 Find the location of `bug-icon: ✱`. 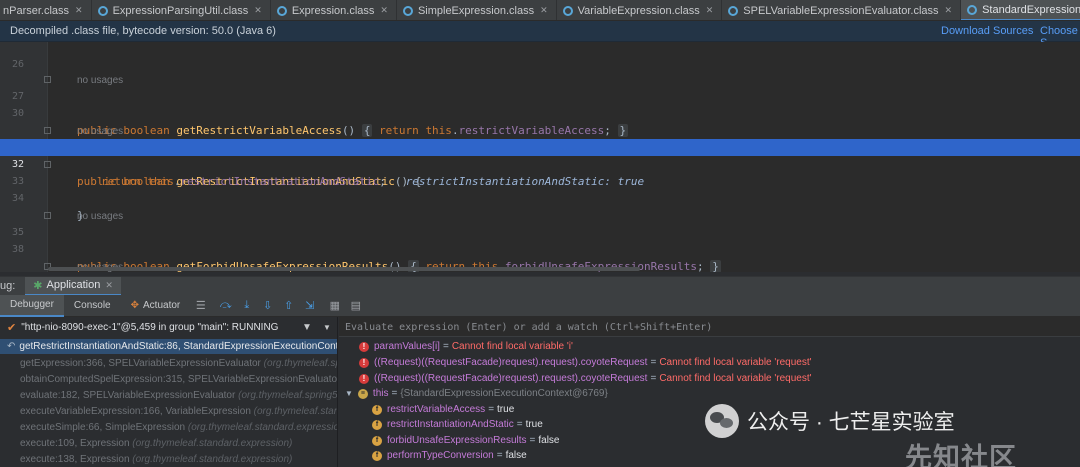

bug-icon: ✱ is located at coordinates (38, 285).